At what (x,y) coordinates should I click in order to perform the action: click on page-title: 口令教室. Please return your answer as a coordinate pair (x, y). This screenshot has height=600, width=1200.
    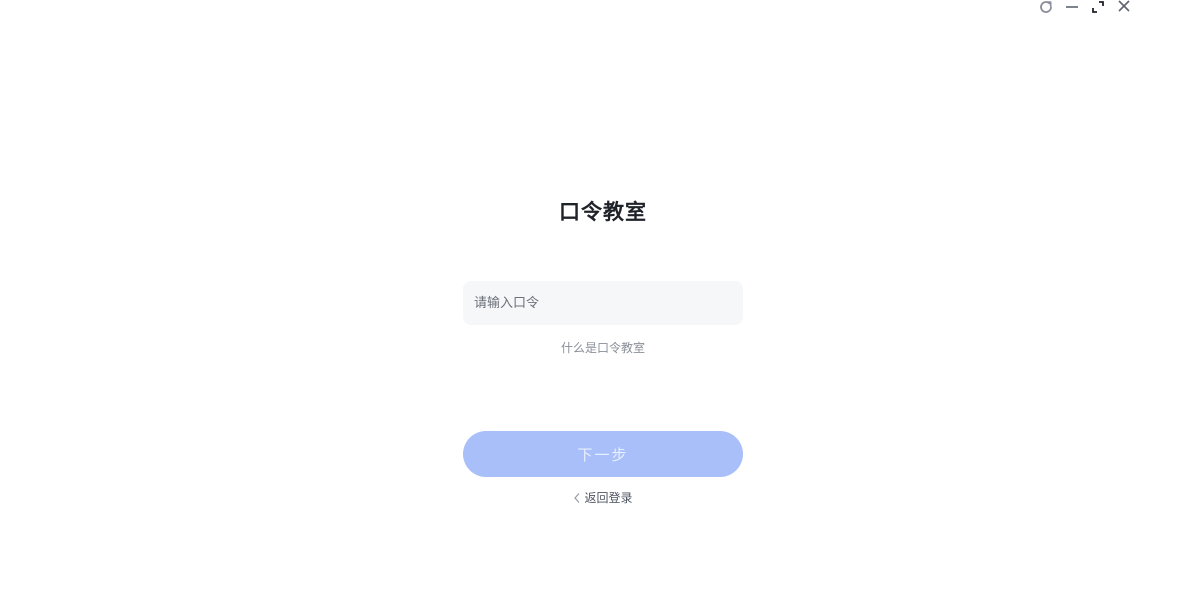
    Looking at the image, I should click on (603, 212).